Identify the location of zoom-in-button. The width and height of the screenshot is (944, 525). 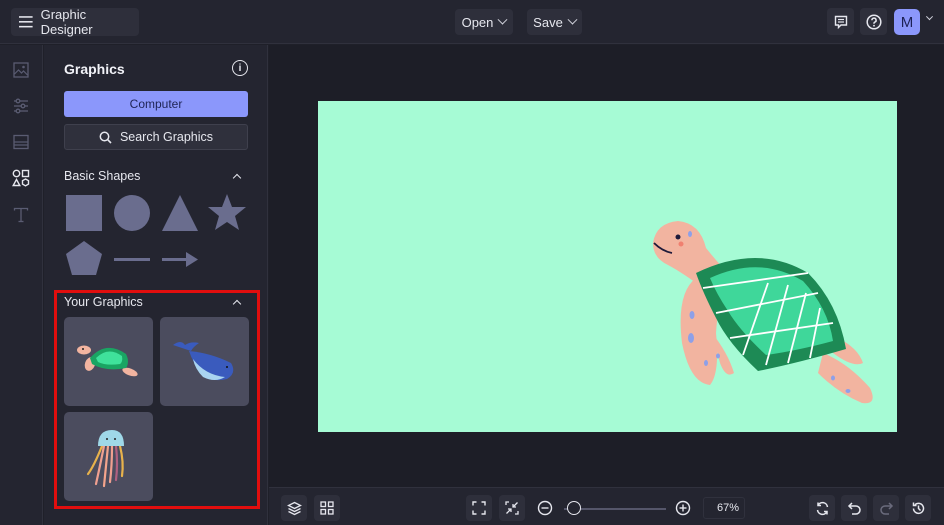
(683, 510).